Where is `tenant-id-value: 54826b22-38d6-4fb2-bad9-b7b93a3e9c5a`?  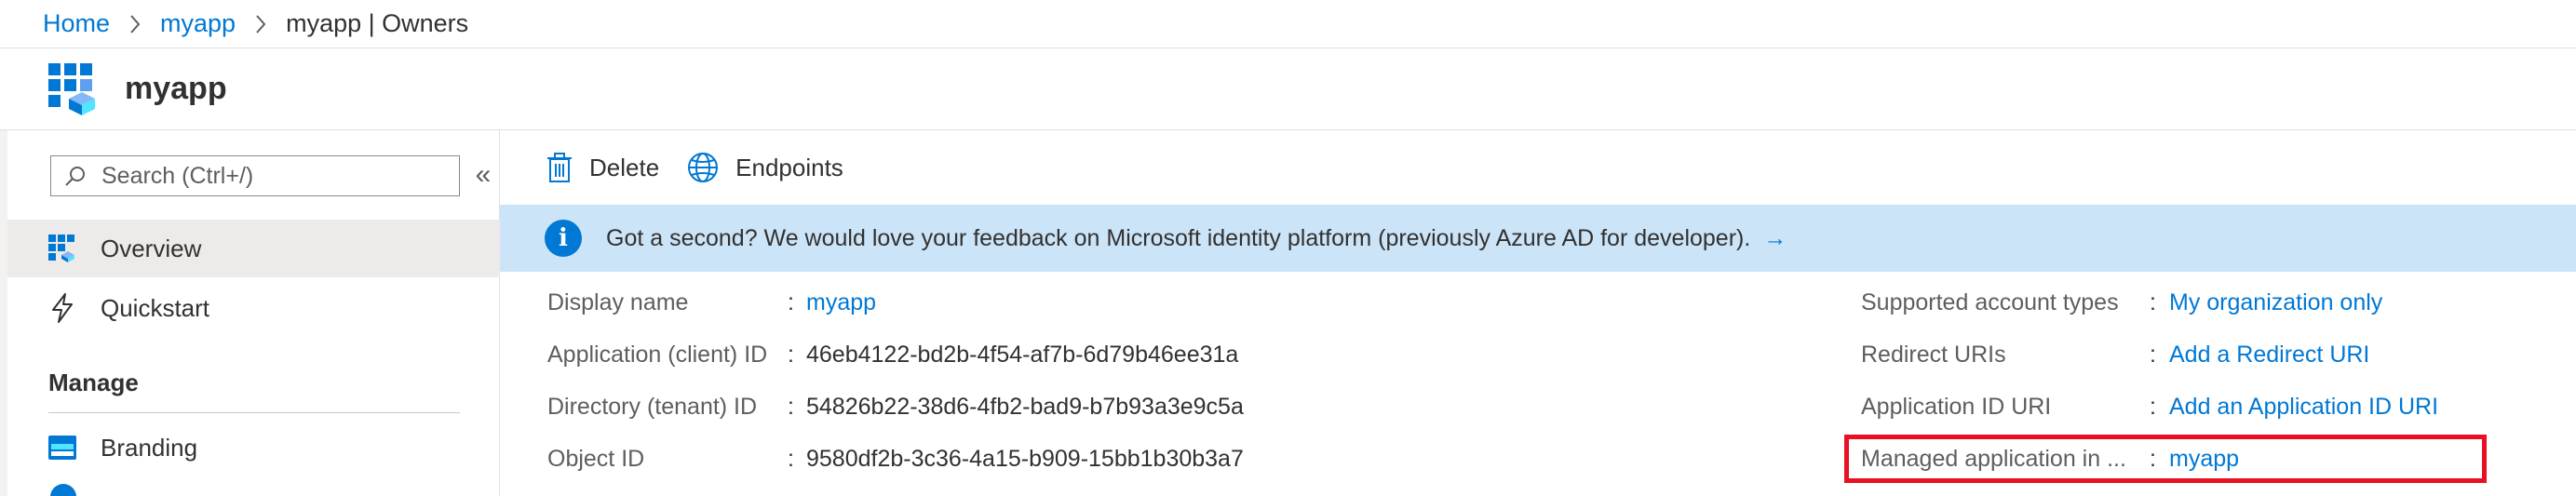 tenant-id-value: 54826b22-38d6-4fb2-bad9-b7b93a3e9c5a is located at coordinates (1025, 407).